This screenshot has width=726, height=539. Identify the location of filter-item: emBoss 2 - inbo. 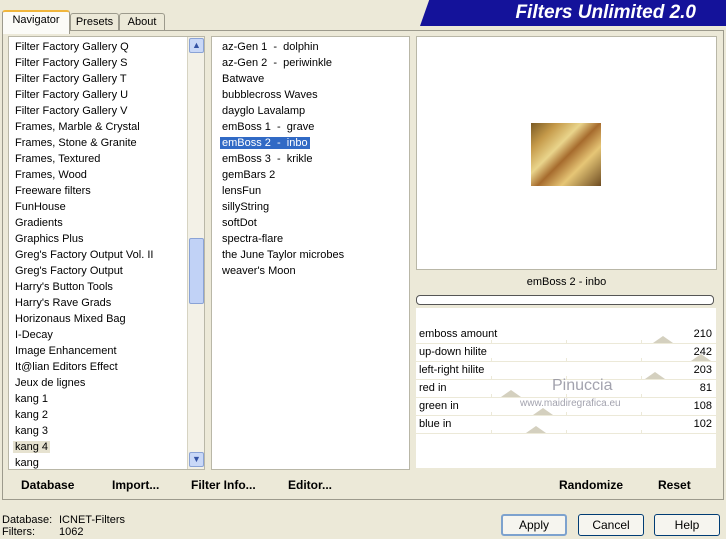
(265, 143).